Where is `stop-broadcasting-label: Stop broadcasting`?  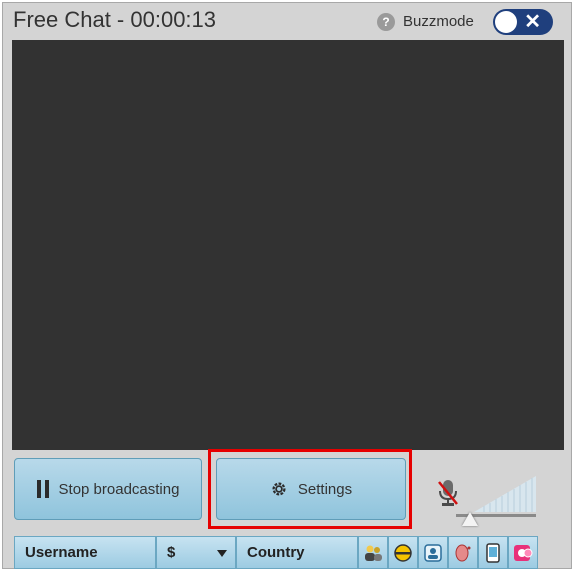
stop-broadcasting-label: Stop broadcasting is located at coordinates (119, 489).